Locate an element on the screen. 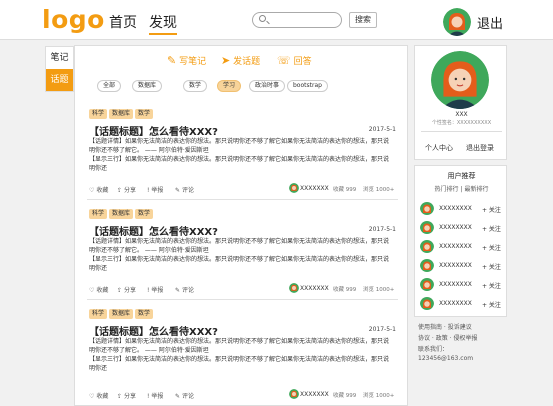 The image size is (553, 406). category-database: 数据库 is located at coordinates (147, 86).